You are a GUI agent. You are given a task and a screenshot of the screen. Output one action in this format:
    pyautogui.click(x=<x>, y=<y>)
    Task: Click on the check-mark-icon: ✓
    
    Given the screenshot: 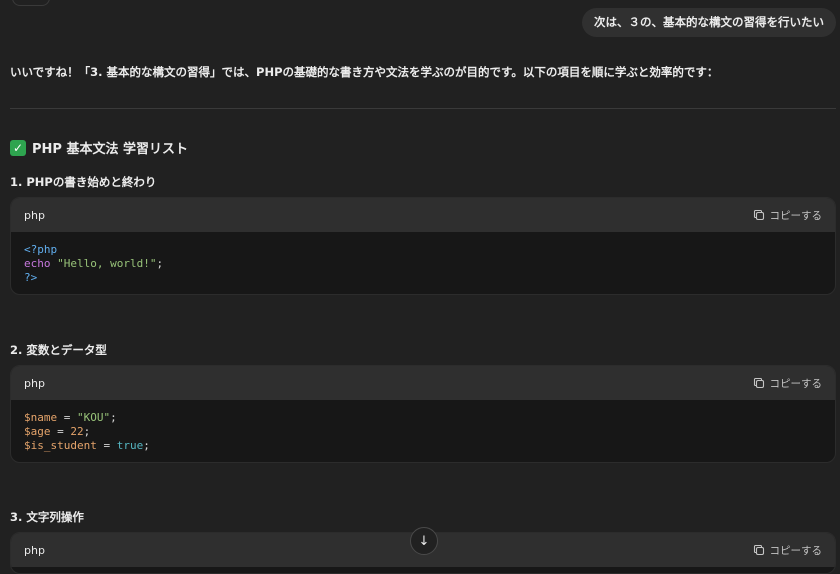 What is the action you would take?
    pyautogui.click(x=18, y=147)
    